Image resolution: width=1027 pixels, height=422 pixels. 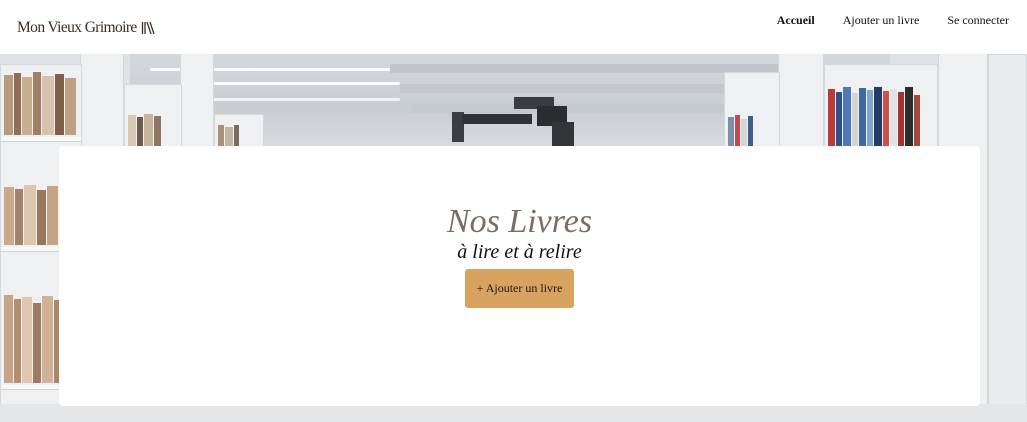 I want to click on brand-logo-link: Mon Vieux Grimoire, so click(x=86, y=28).